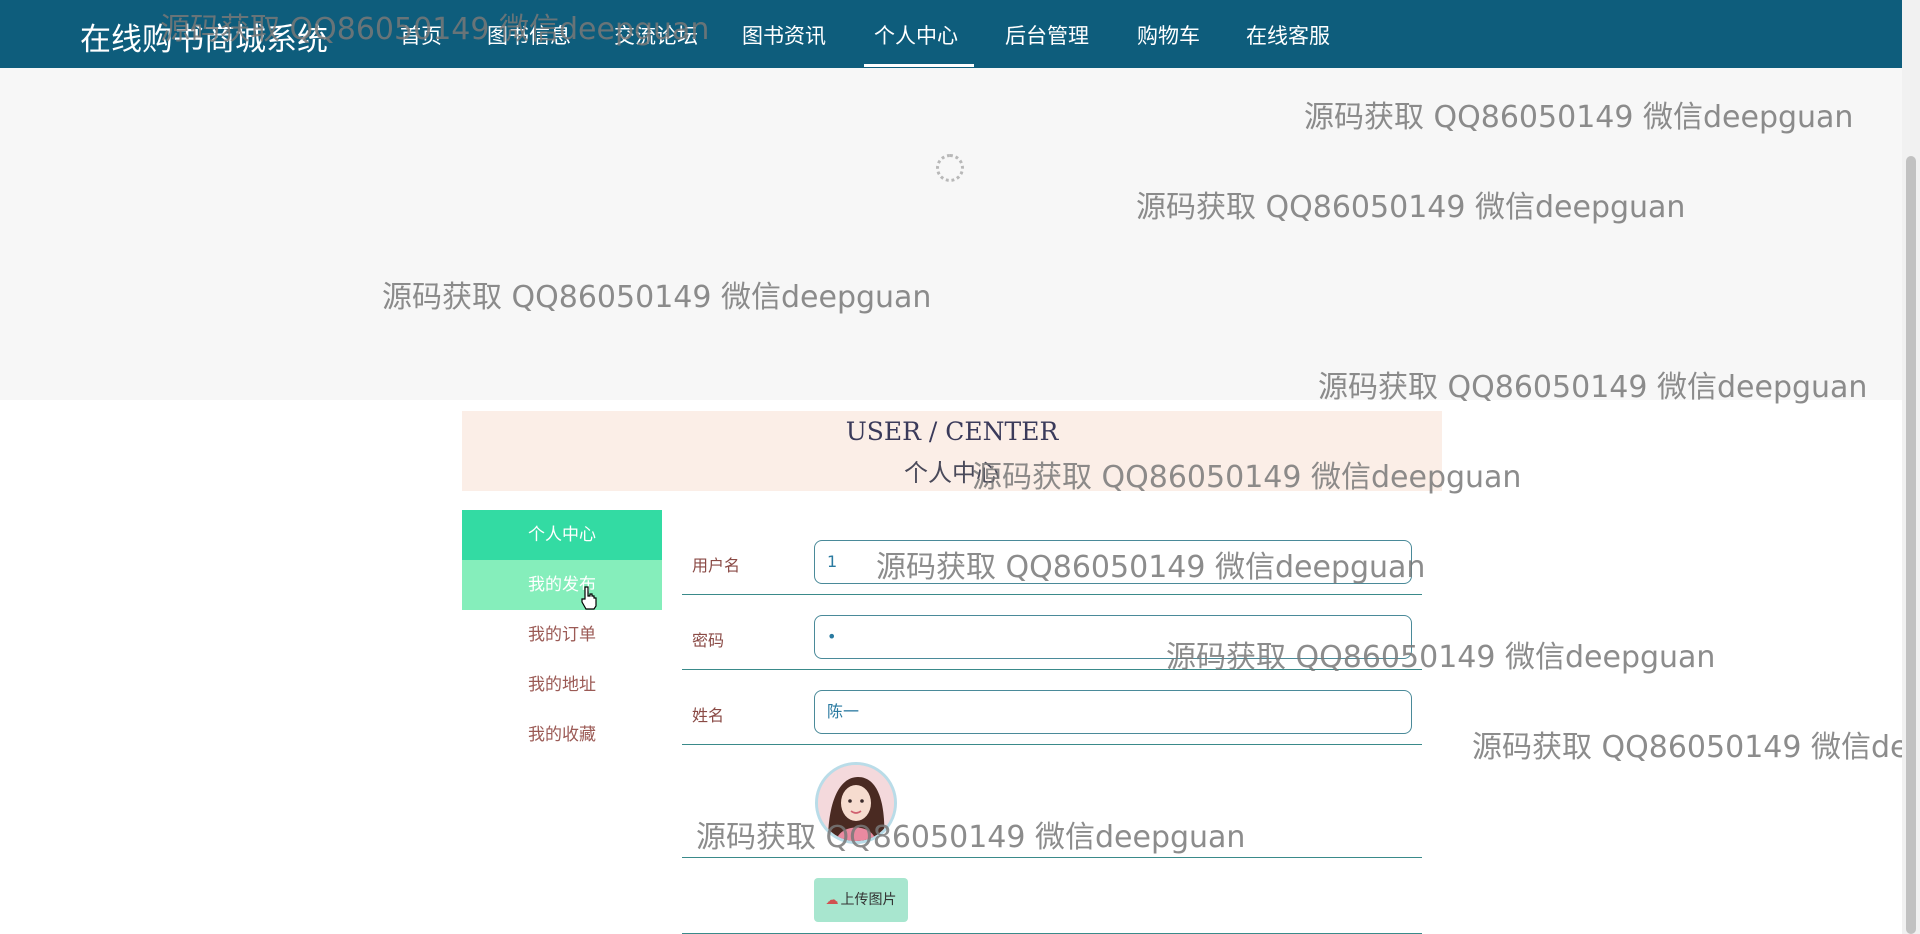 This screenshot has height=934, width=1920. I want to click on scrollbar-thumb, so click(1911, 545).